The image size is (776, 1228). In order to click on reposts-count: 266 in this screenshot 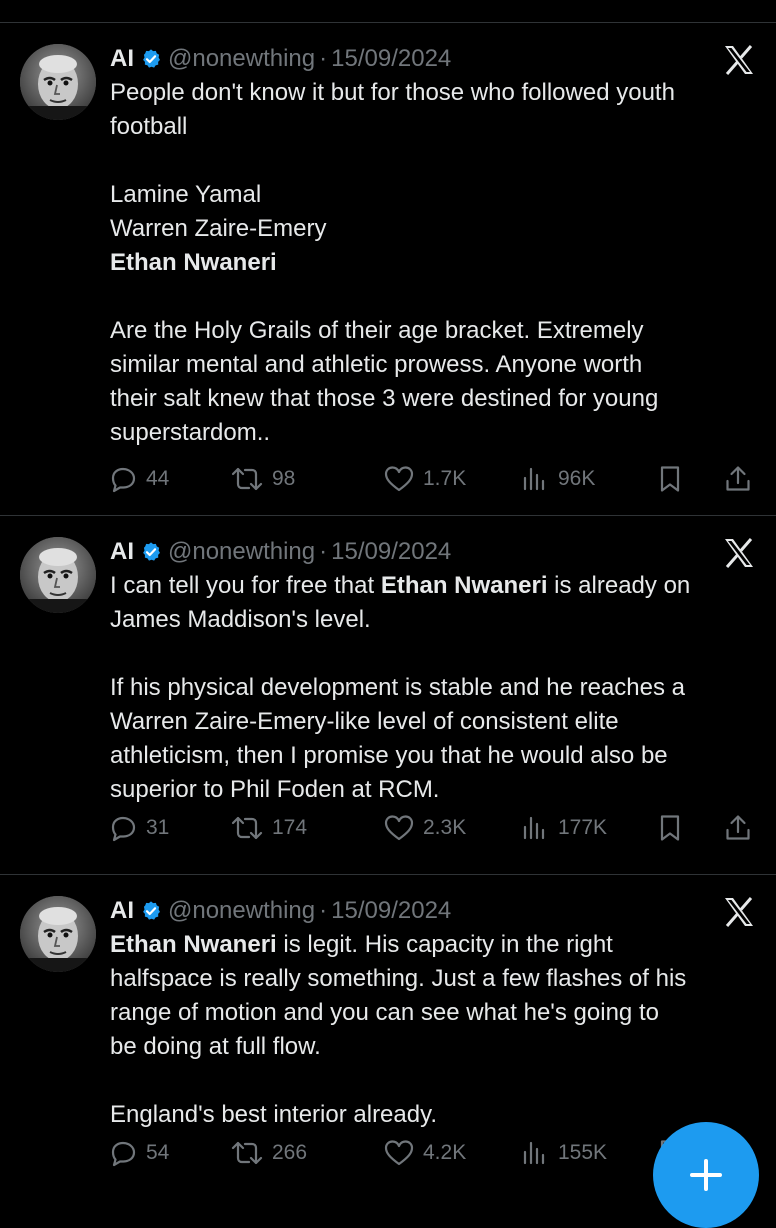, I will do `click(290, 1152)`.